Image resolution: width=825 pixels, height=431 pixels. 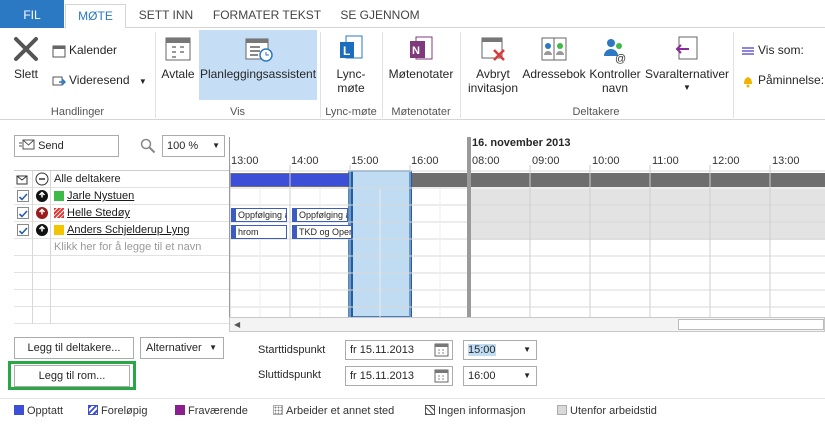 What do you see at coordinates (45, 411) in the screenshot?
I see `legend-busy-label: Opptatt` at bounding box center [45, 411].